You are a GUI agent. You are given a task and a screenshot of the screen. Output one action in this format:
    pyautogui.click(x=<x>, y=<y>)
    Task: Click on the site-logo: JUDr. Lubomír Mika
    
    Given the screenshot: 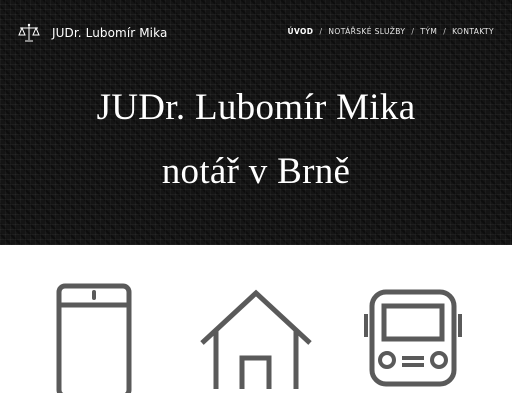 What is the action you would take?
    pyautogui.click(x=92, y=33)
    